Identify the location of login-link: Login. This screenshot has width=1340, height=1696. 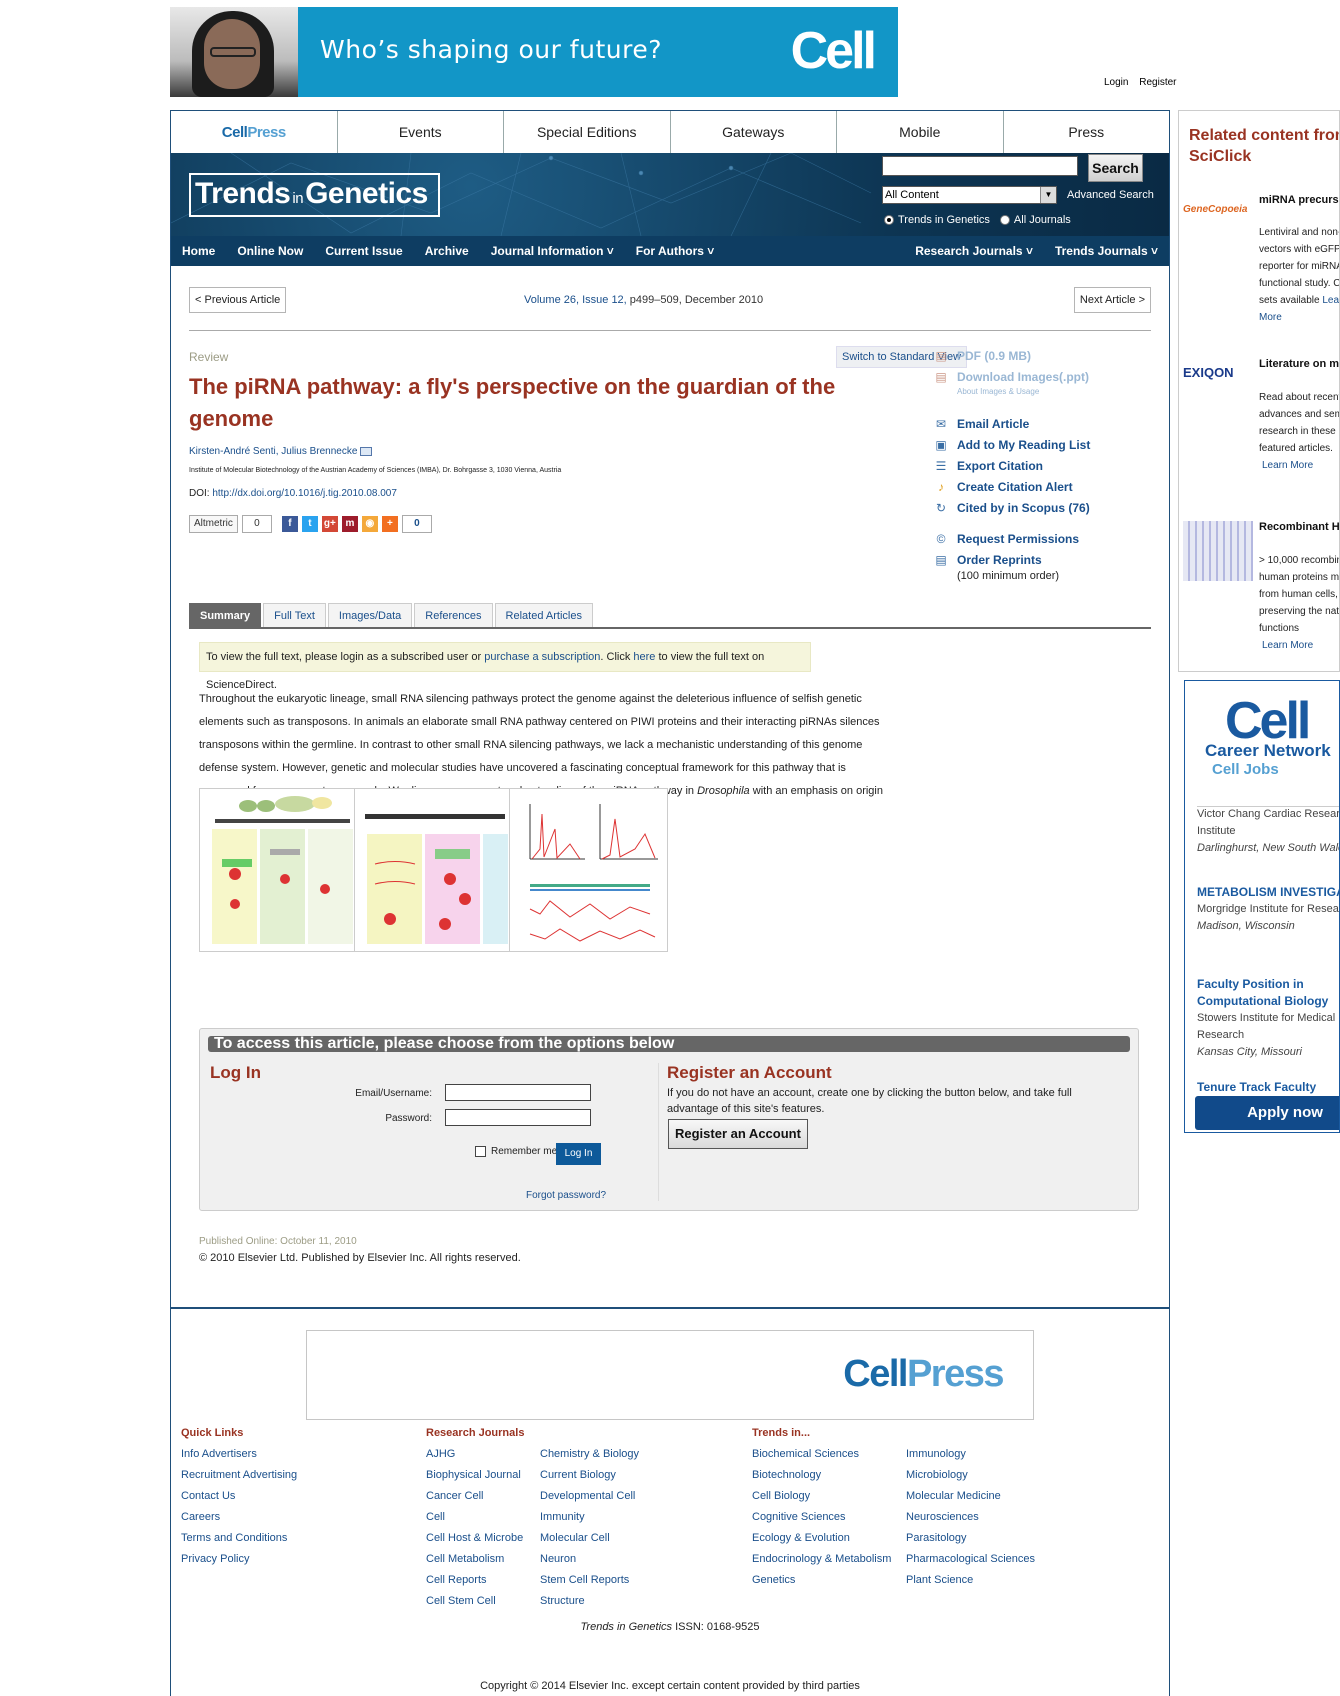
(1116, 82).